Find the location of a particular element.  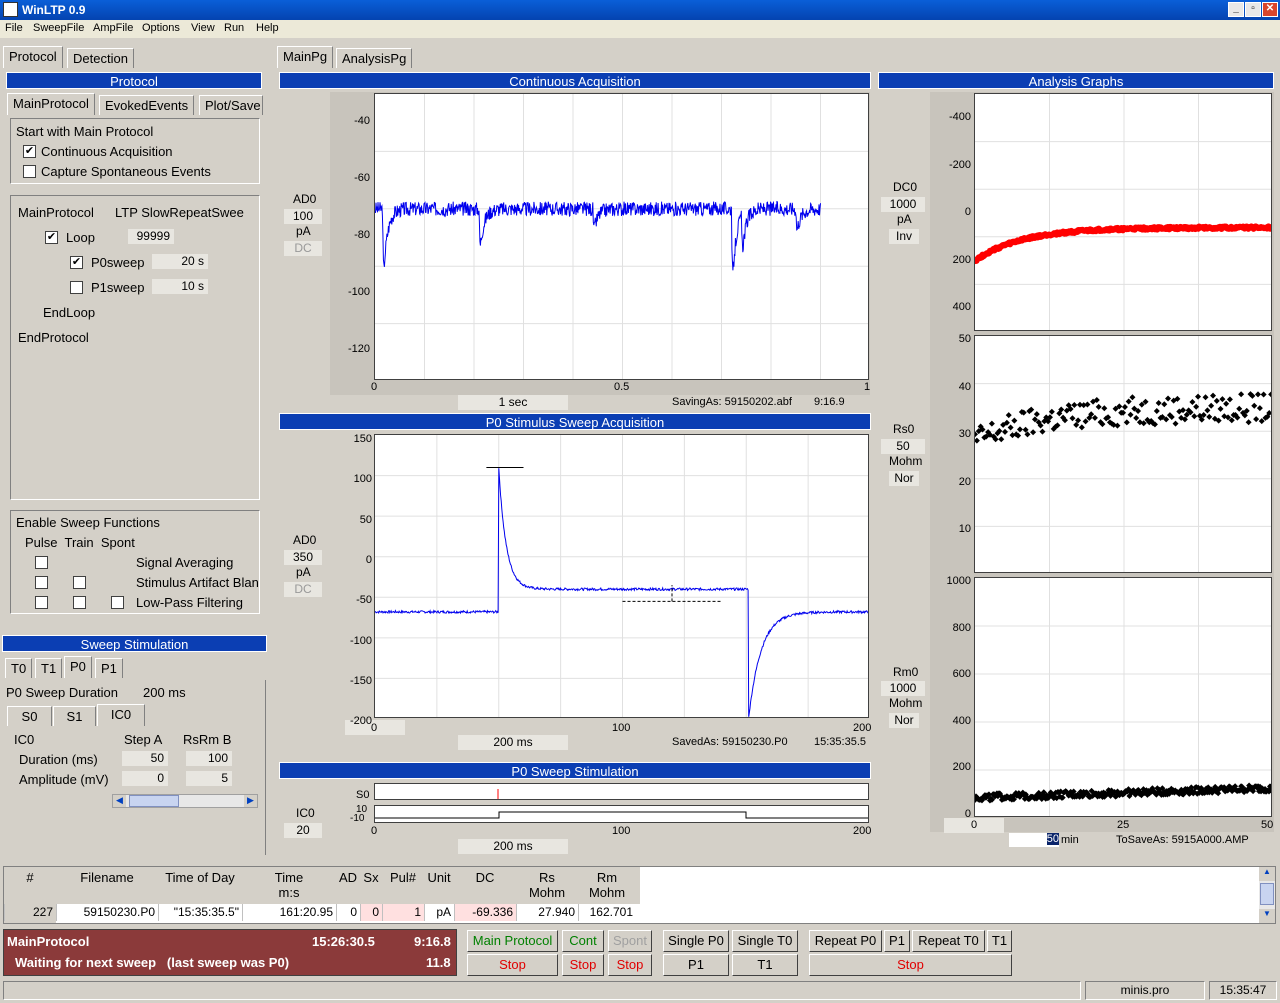

main-stop-button: Stop is located at coordinates (512, 965).